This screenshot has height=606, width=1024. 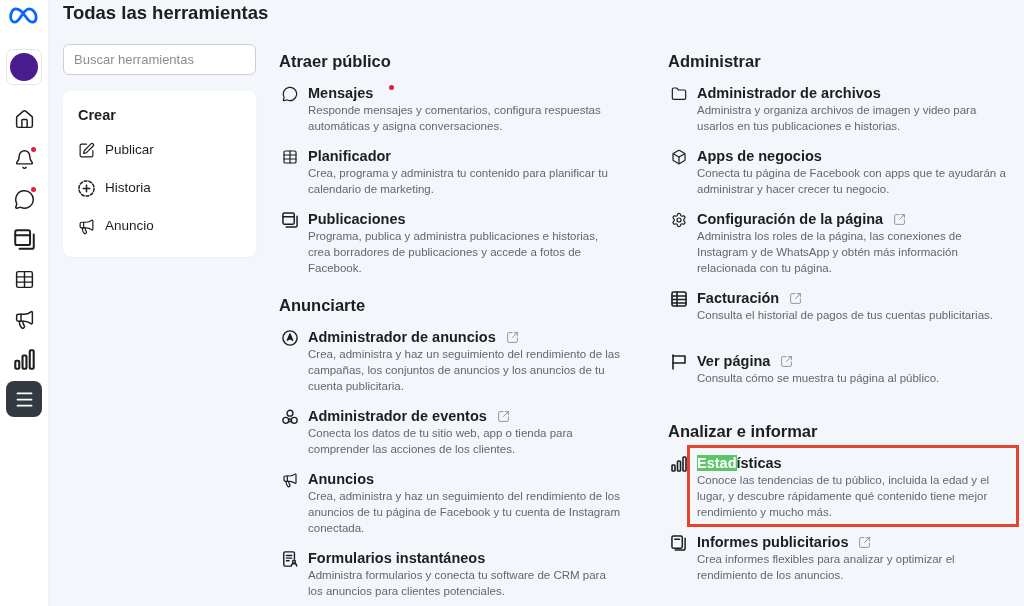 I want to click on create-item: Publicar, so click(x=159, y=150).